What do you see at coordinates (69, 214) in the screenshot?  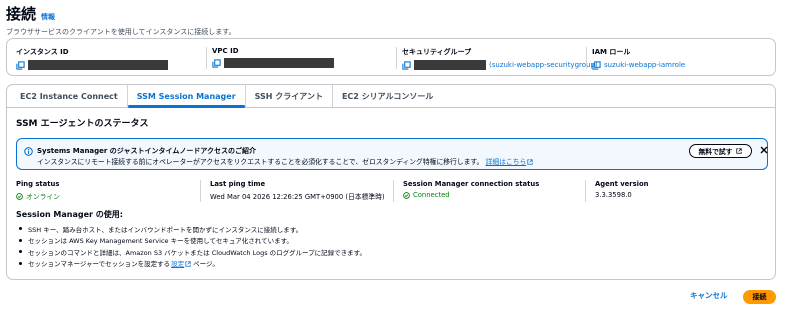 I see `usage-heading: Session Manager の使用:` at bounding box center [69, 214].